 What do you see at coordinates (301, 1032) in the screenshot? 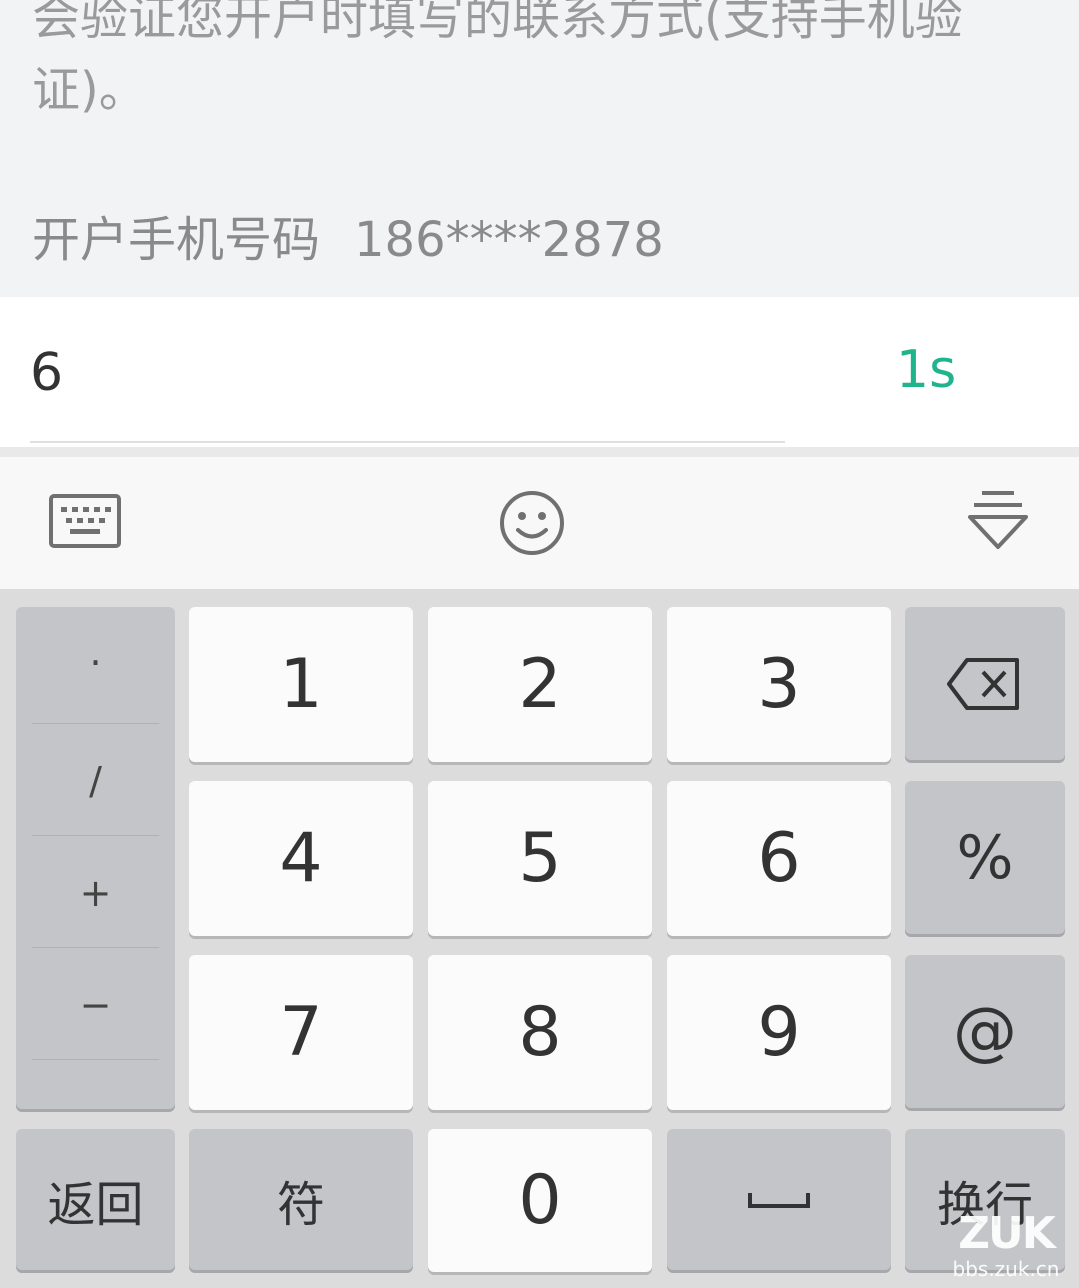
I see `key-7: 7` at bounding box center [301, 1032].